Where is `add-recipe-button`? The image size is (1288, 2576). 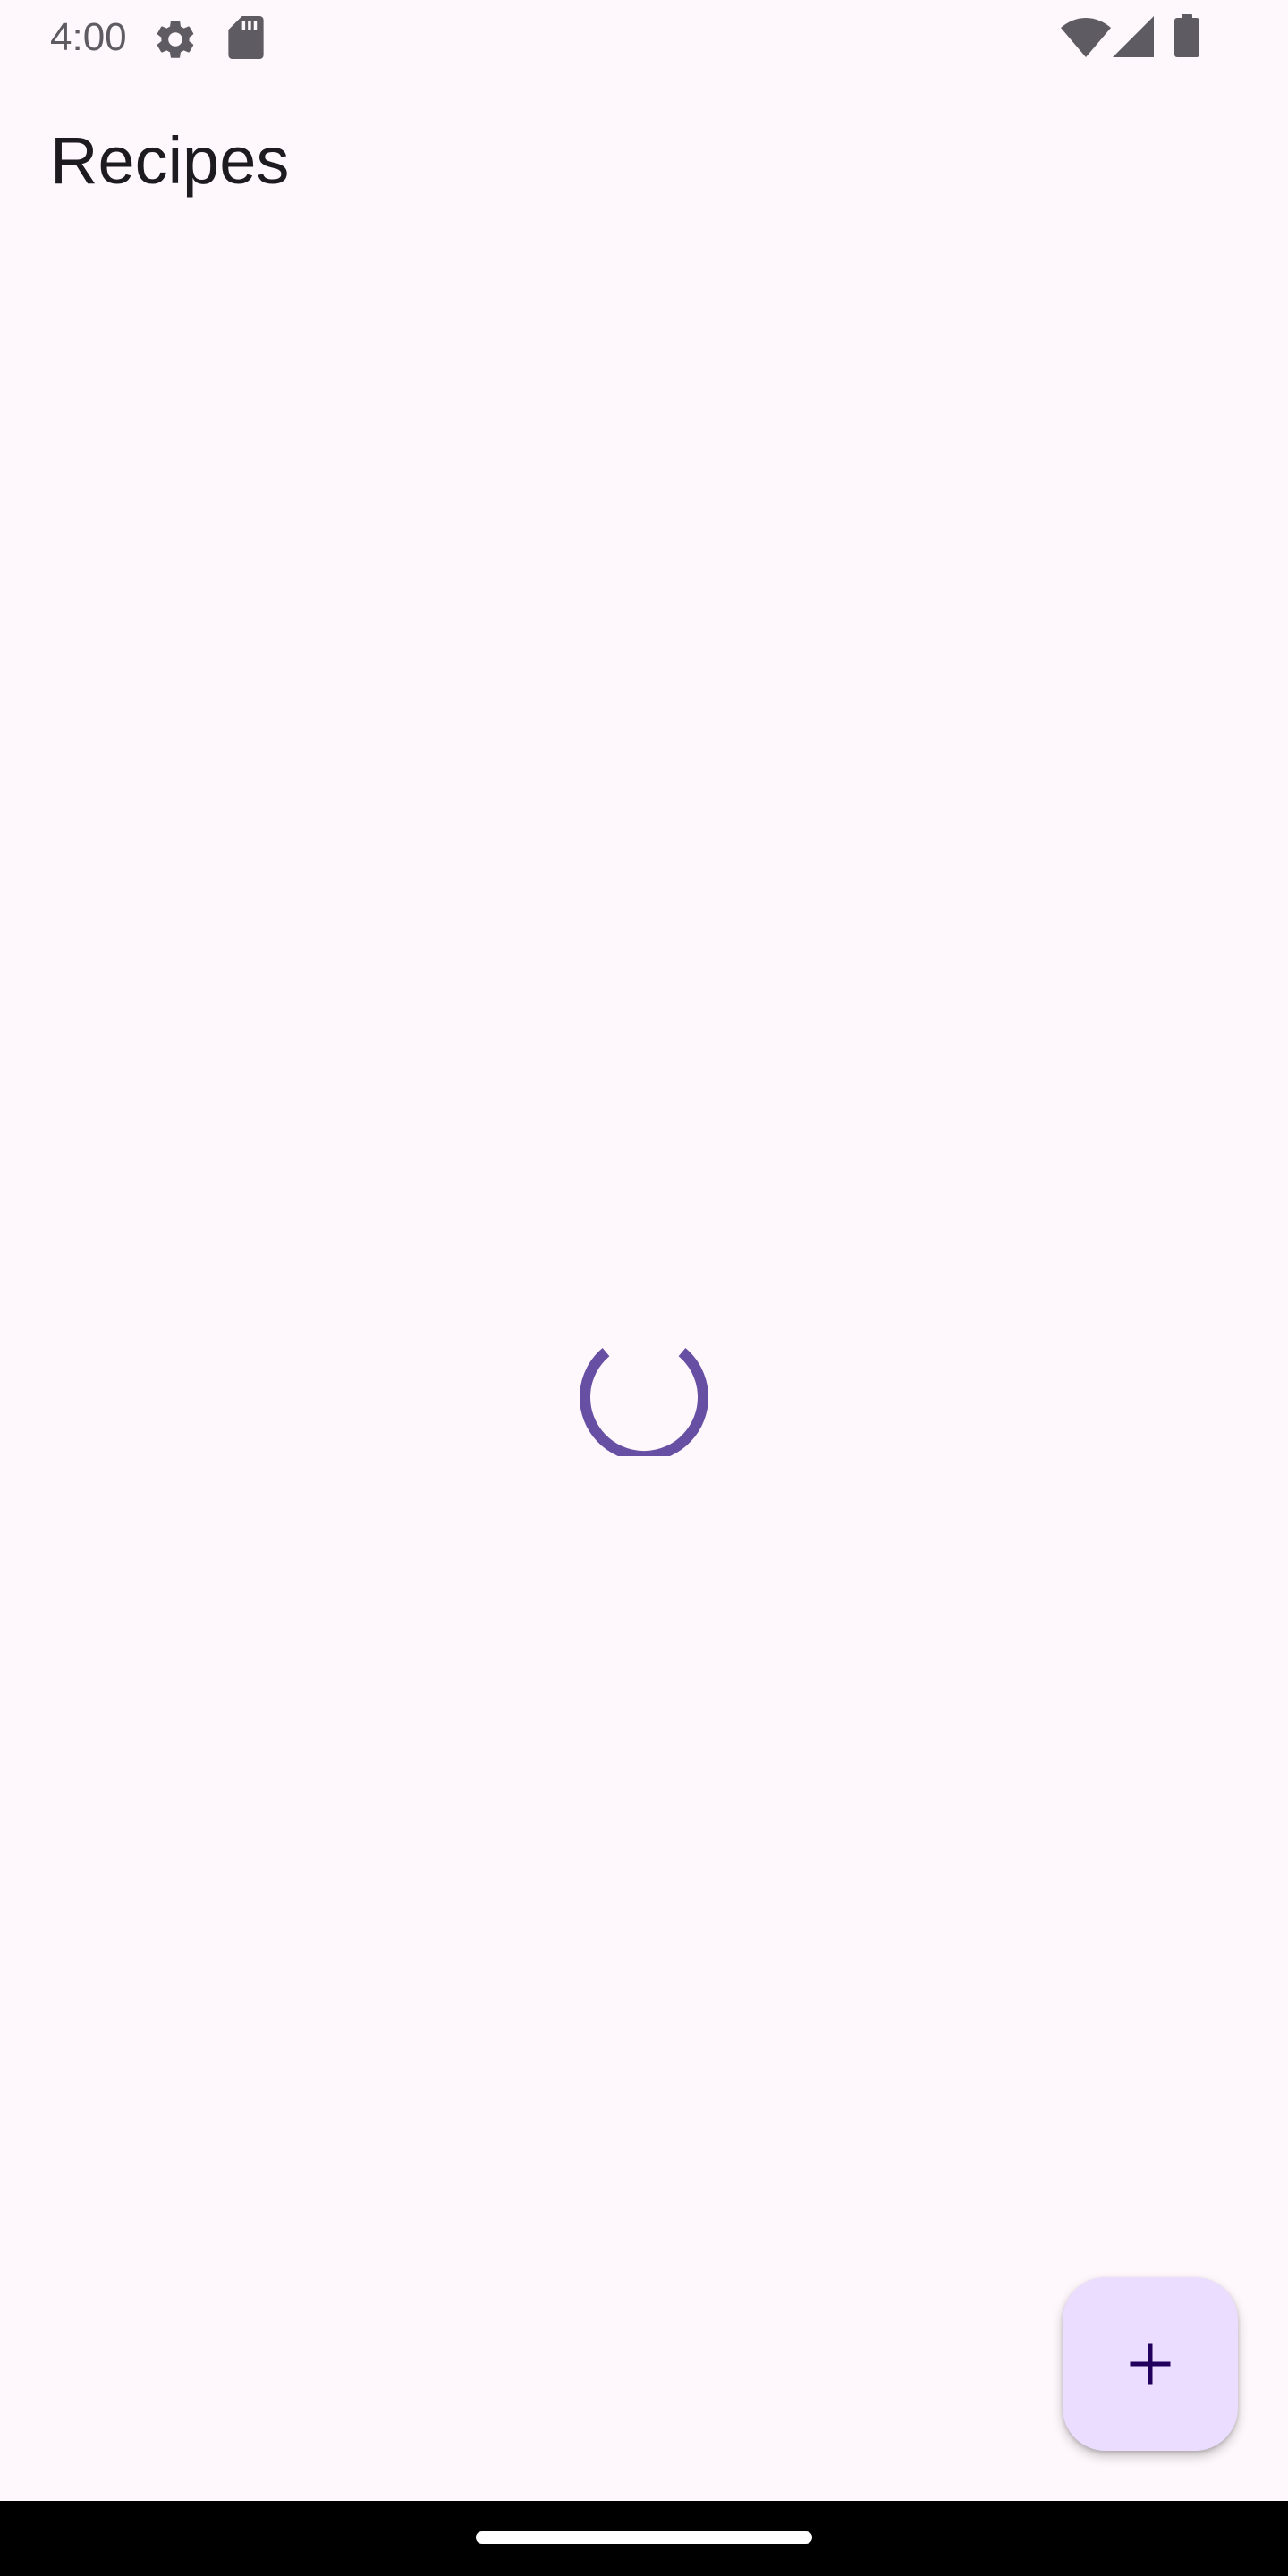
add-recipe-button is located at coordinates (1150, 2364).